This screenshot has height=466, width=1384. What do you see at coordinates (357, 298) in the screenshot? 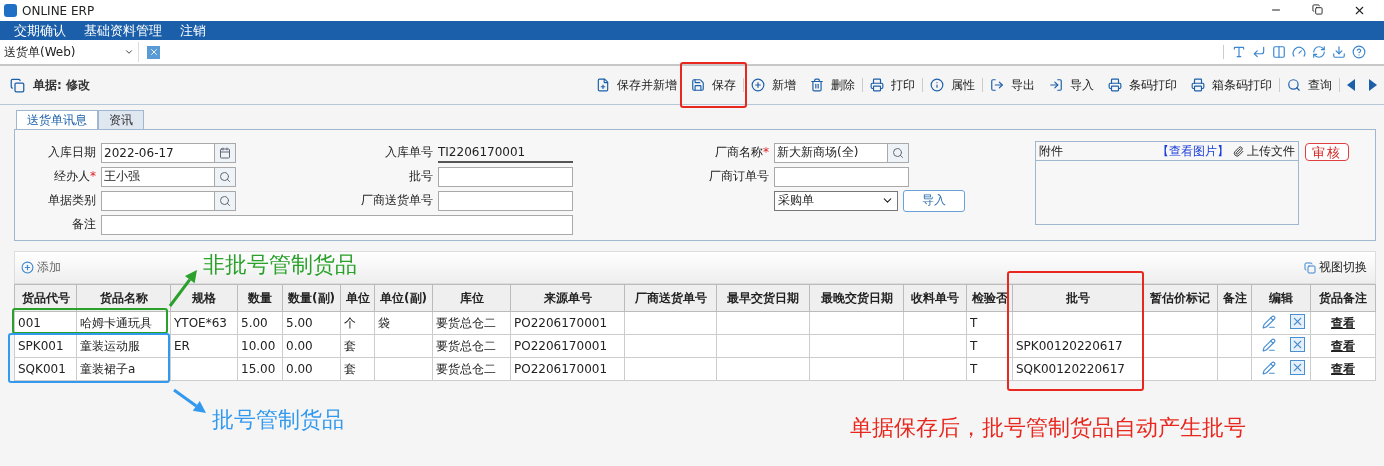
I see `column-header: 单位` at bounding box center [357, 298].